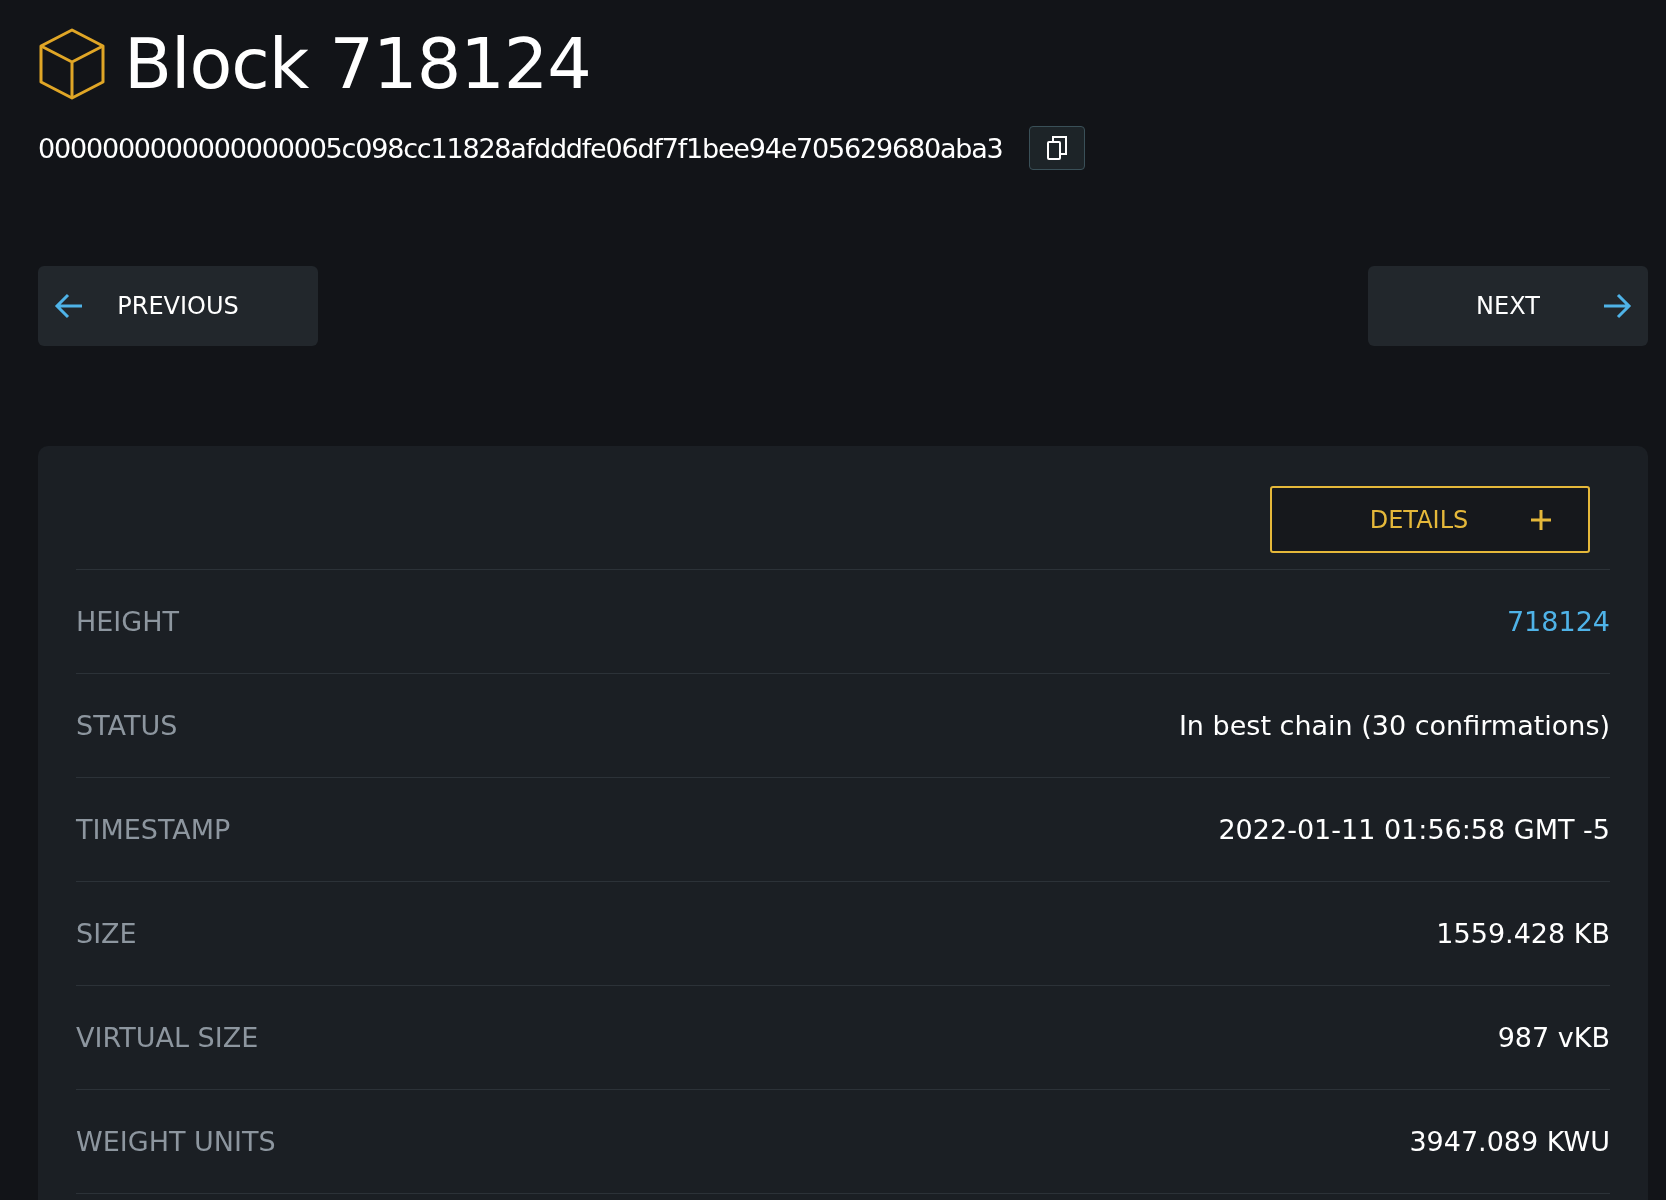 Image resolution: width=1666 pixels, height=1200 pixels. What do you see at coordinates (1523, 933) in the screenshot?
I see `row-value: 1559.428 KB` at bounding box center [1523, 933].